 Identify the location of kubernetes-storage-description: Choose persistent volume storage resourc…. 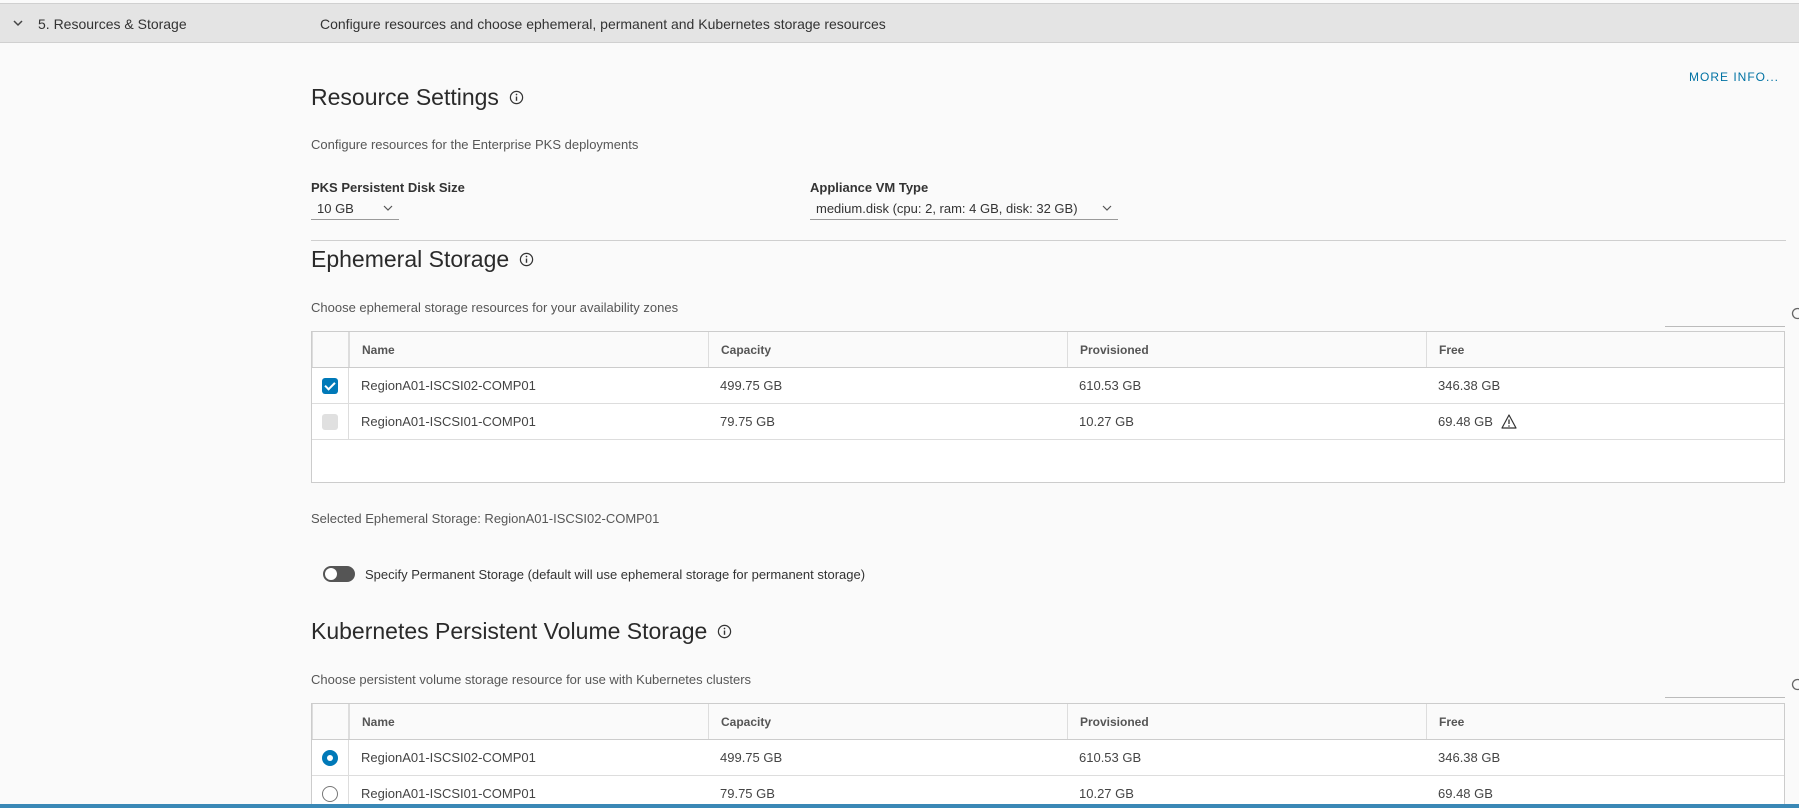
(531, 679).